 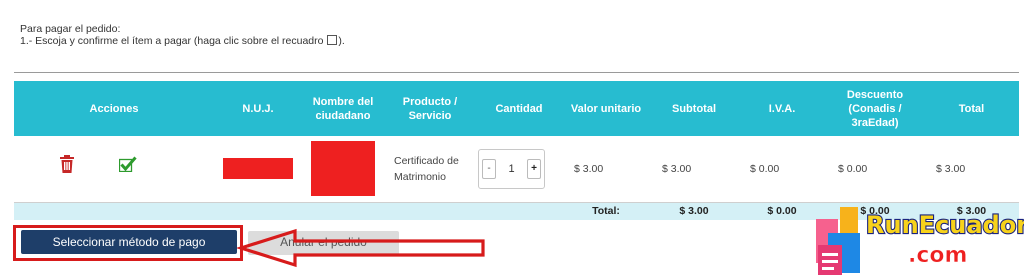 I want to click on svg-text: RunEcuador, so click(x=945, y=225).